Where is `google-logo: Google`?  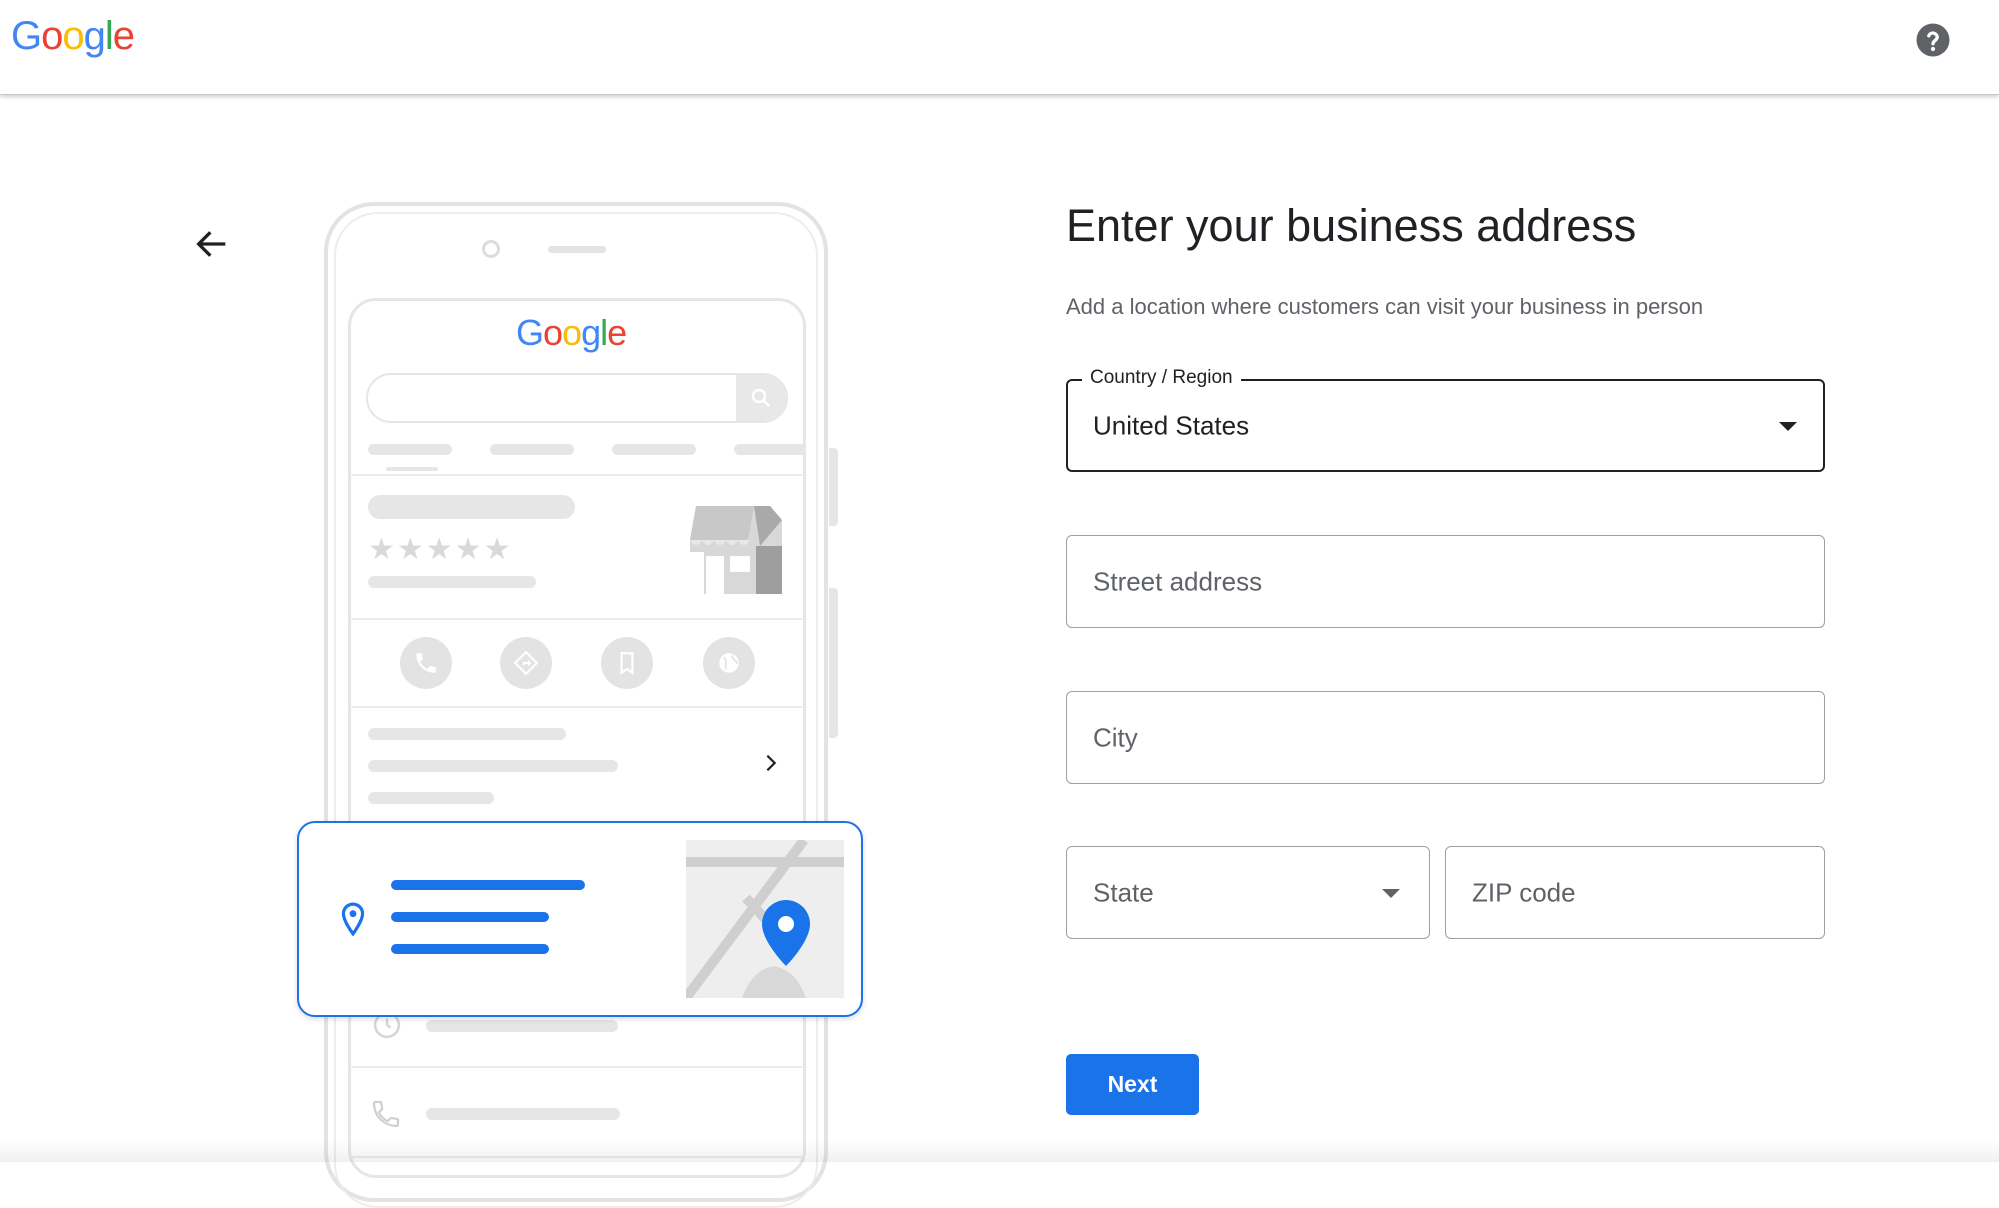 google-logo: Google is located at coordinates (73, 36).